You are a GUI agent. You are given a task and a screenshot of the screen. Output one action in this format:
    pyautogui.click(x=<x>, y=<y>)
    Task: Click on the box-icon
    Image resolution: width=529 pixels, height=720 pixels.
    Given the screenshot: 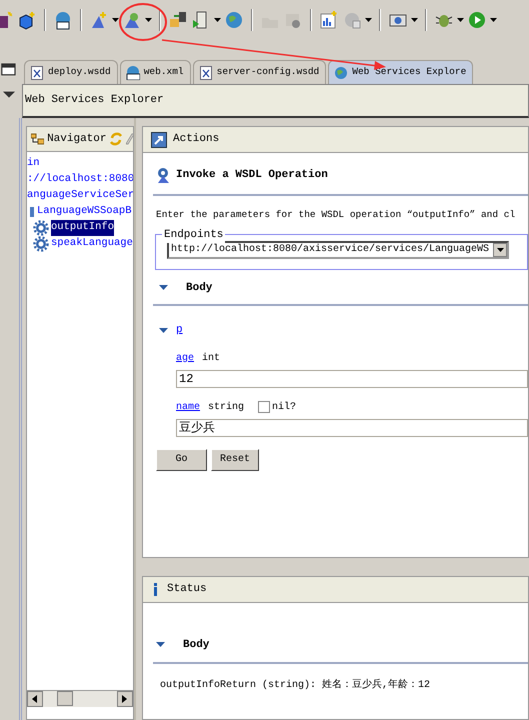 What is the action you would take?
    pyautogui.click(x=7, y=20)
    